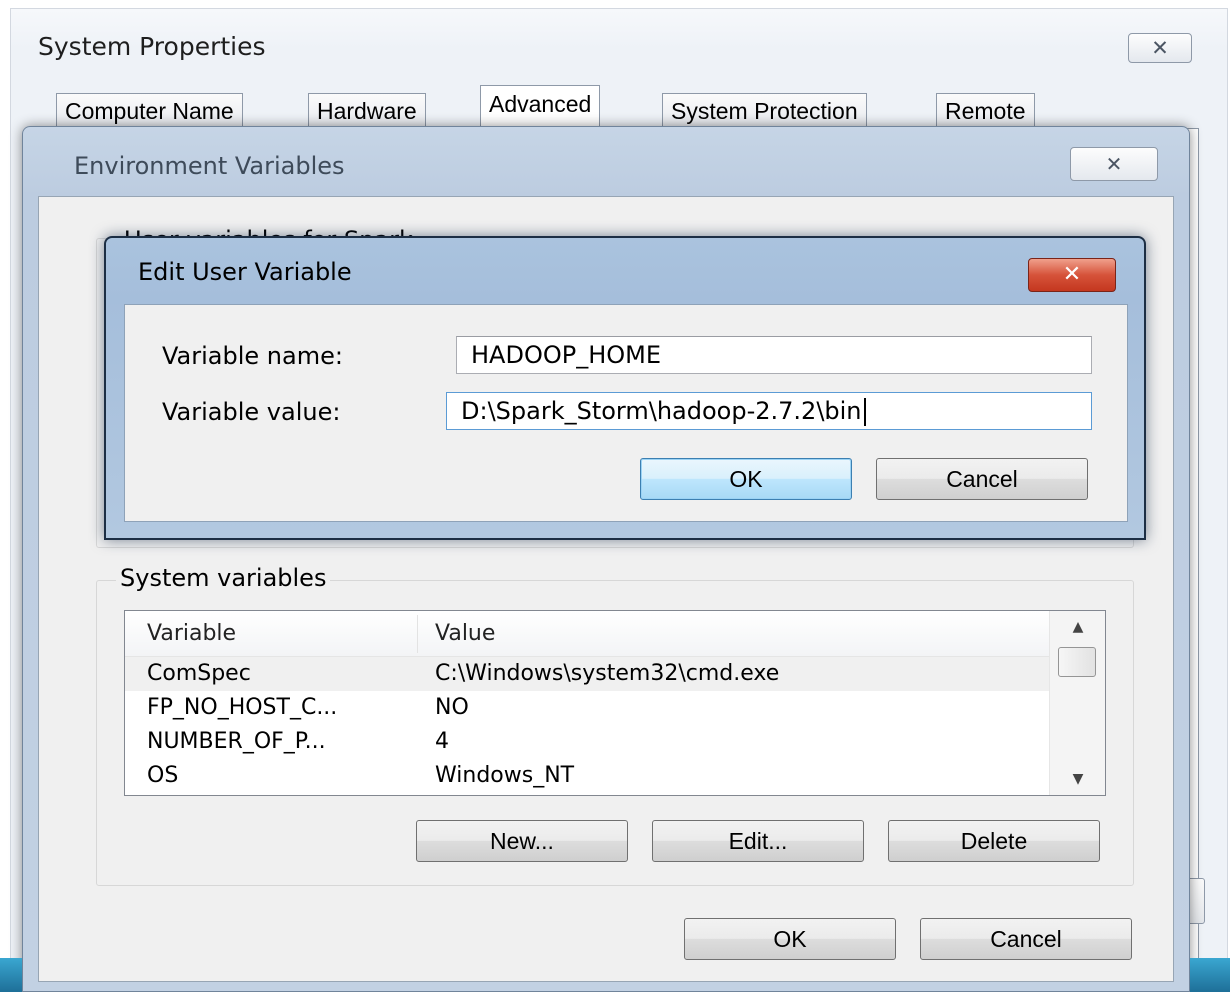 This screenshot has width=1230, height=992. Describe the element at coordinates (587, 776) in the screenshot. I see `table-row: OS Windows_NT` at that location.